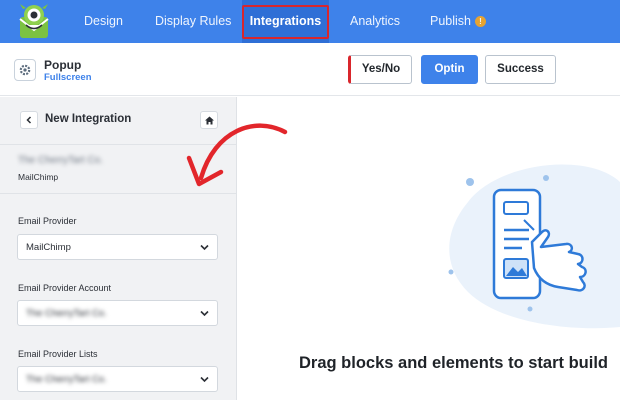 Image resolution: width=620 pixels, height=400 pixels. Describe the element at coordinates (68, 77) in the screenshot. I see `campaign-type: Fullscreen` at that location.